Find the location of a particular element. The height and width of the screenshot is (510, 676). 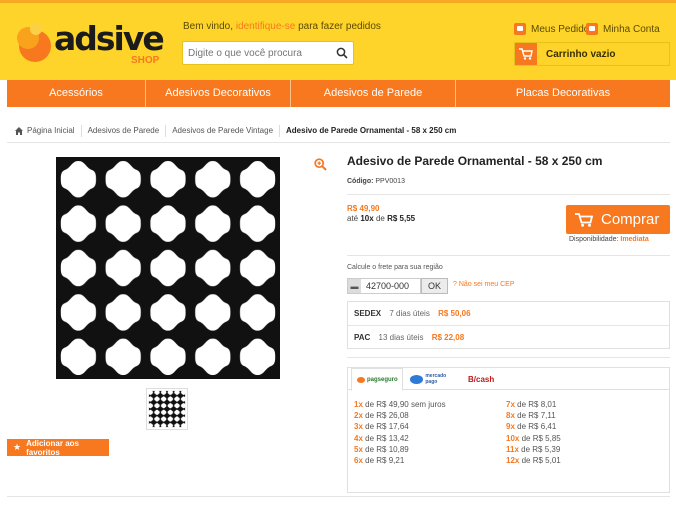

nav-item-placas-decorativas: Placas Decorativas is located at coordinates (563, 93).